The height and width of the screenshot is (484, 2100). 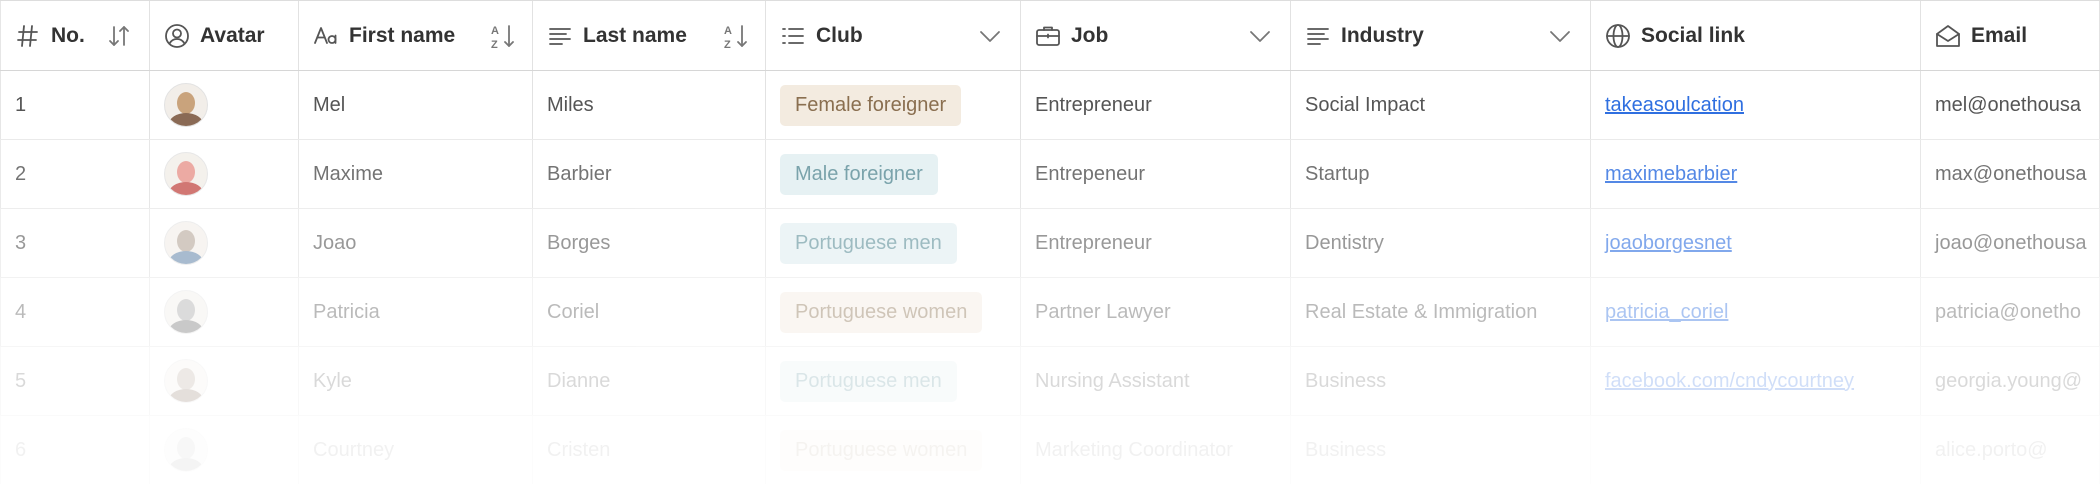 What do you see at coordinates (560, 36) in the screenshot?
I see `text-lines-icon` at bounding box center [560, 36].